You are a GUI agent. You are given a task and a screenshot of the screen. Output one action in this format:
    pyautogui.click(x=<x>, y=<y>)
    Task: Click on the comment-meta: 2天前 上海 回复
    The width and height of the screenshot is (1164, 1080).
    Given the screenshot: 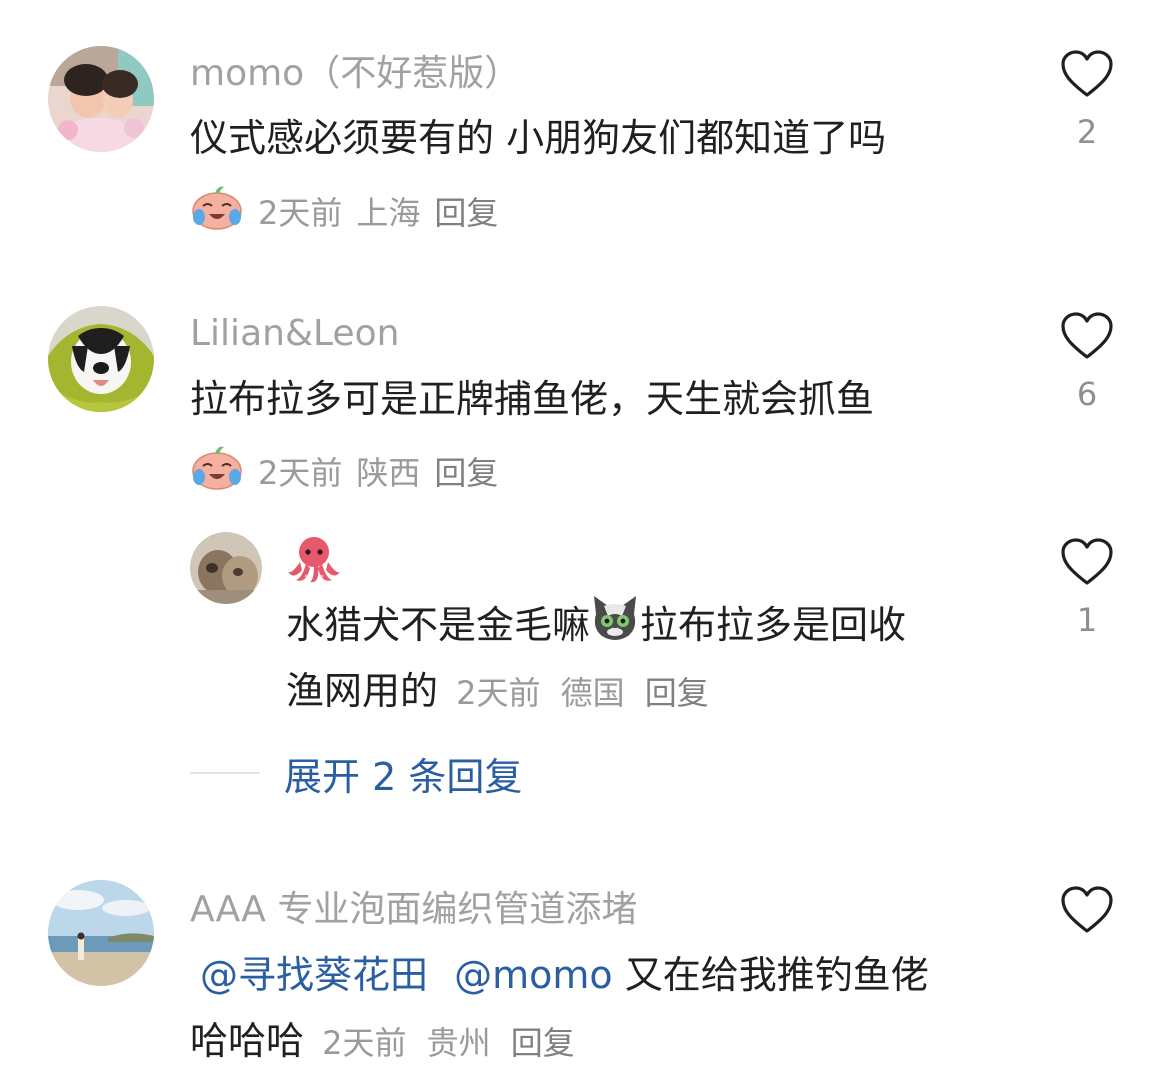 What is the action you would take?
    pyautogui.click(x=344, y=212)
    